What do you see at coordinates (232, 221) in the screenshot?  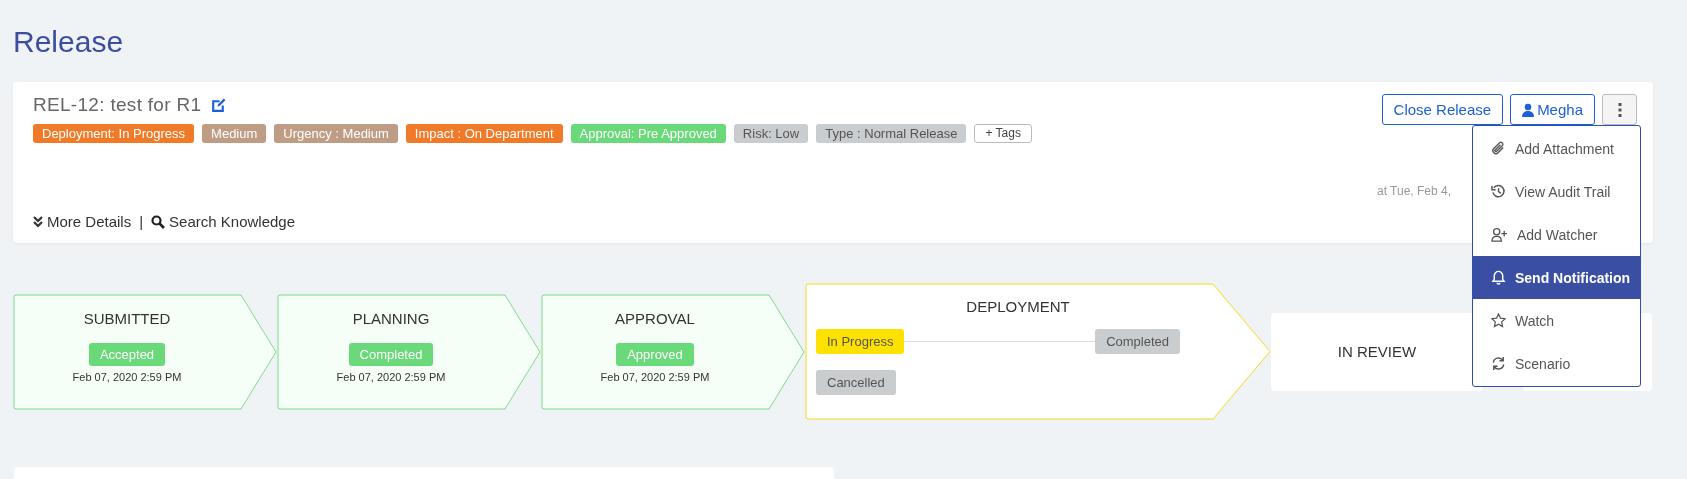 I see `search-knowledge-link: Search Knowledge` at bounding box center [232, 221].